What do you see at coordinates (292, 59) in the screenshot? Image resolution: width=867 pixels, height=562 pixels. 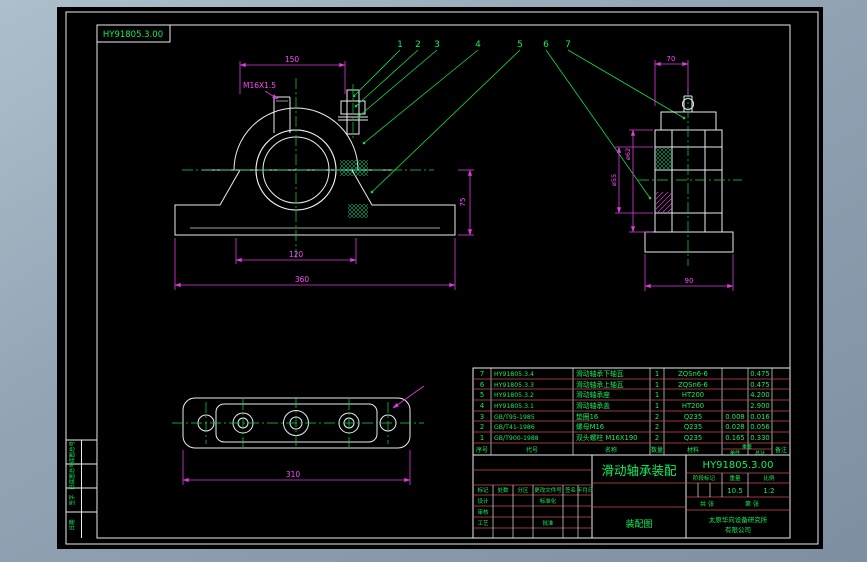 I see `dim-cap-width: 150` at bounding box center [292, 59].